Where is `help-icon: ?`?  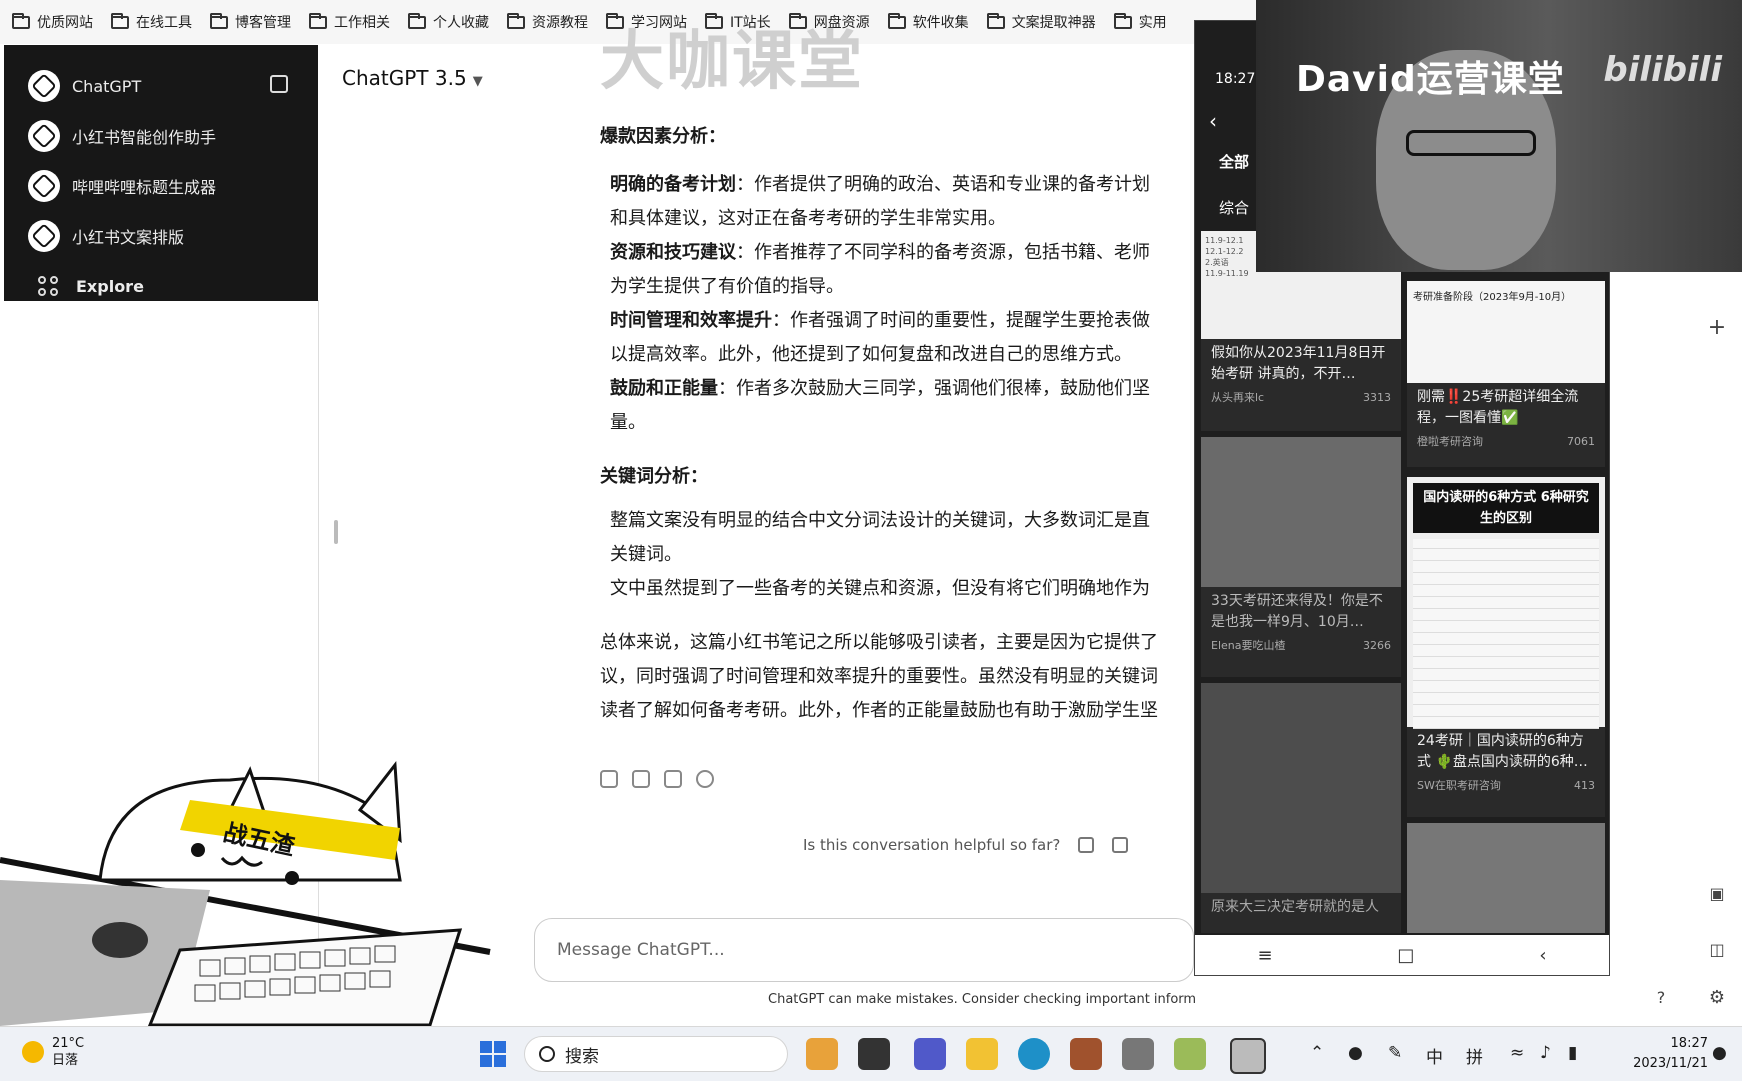
help-icon: ? is located at coordinates (1661, 997).